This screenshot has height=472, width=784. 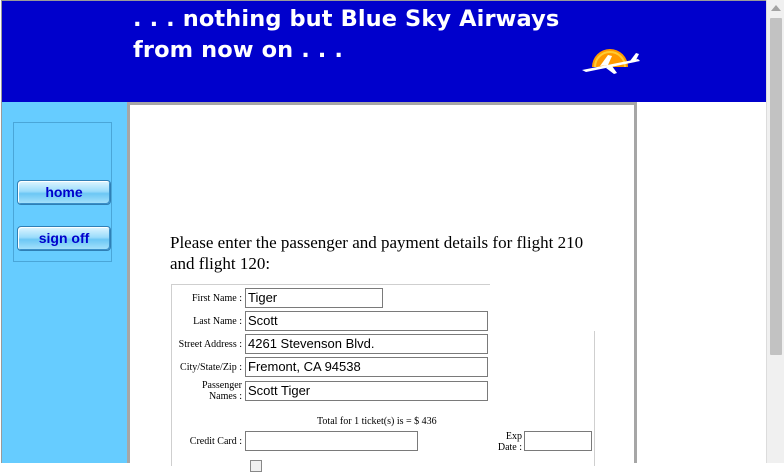 I want to click on first-name-label: First Name :, so click(x=217, y=298).